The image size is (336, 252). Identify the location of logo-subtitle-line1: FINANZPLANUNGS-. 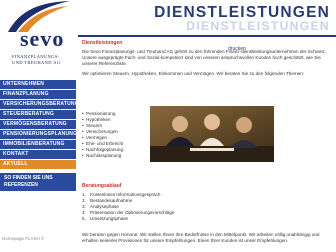
(36, 56).